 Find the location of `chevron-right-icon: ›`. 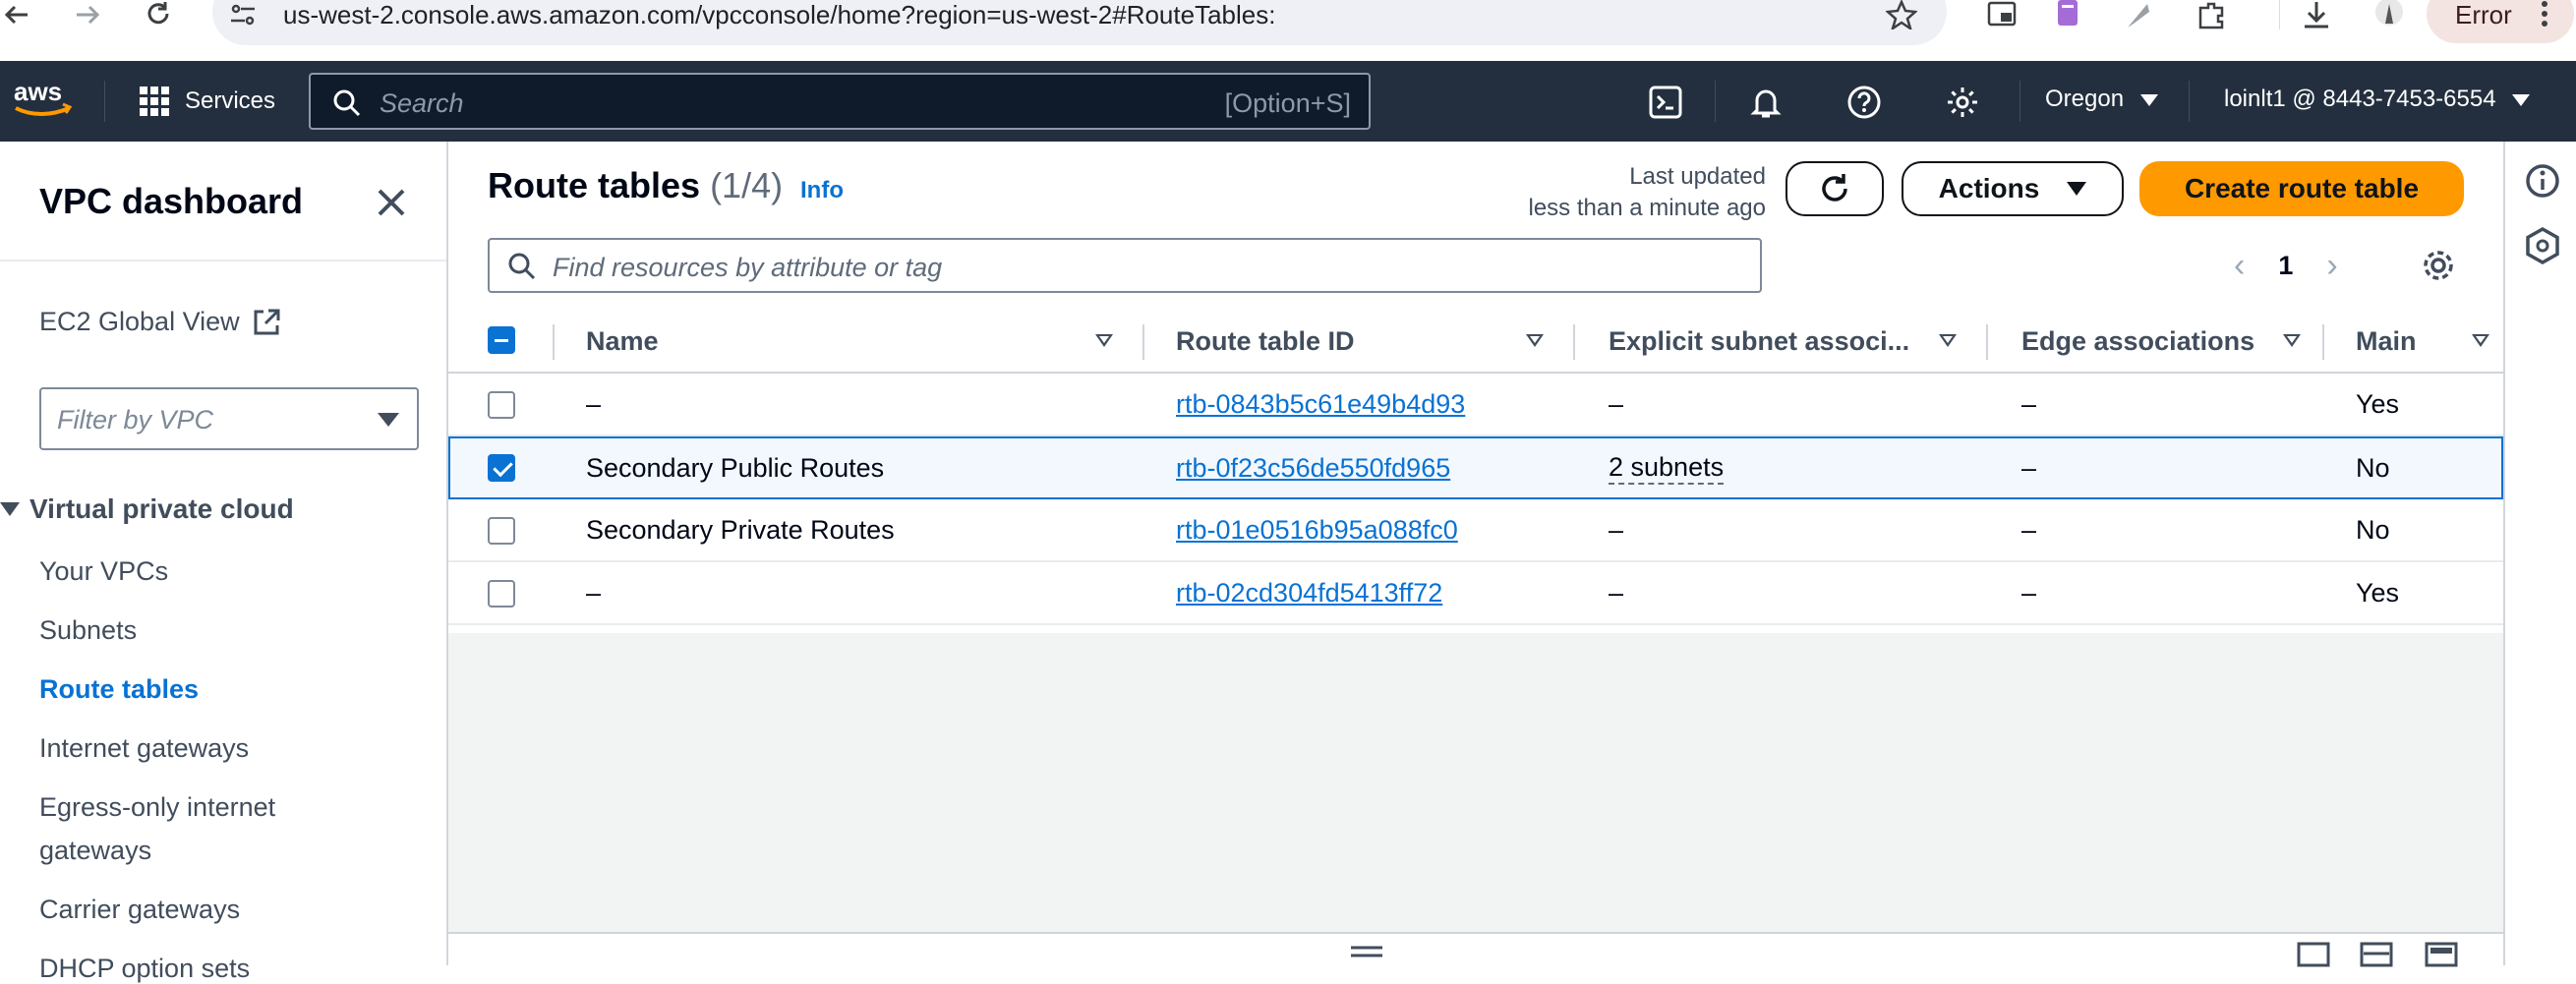

chevron-right-icon: › is located at coordinates (2331, 266).